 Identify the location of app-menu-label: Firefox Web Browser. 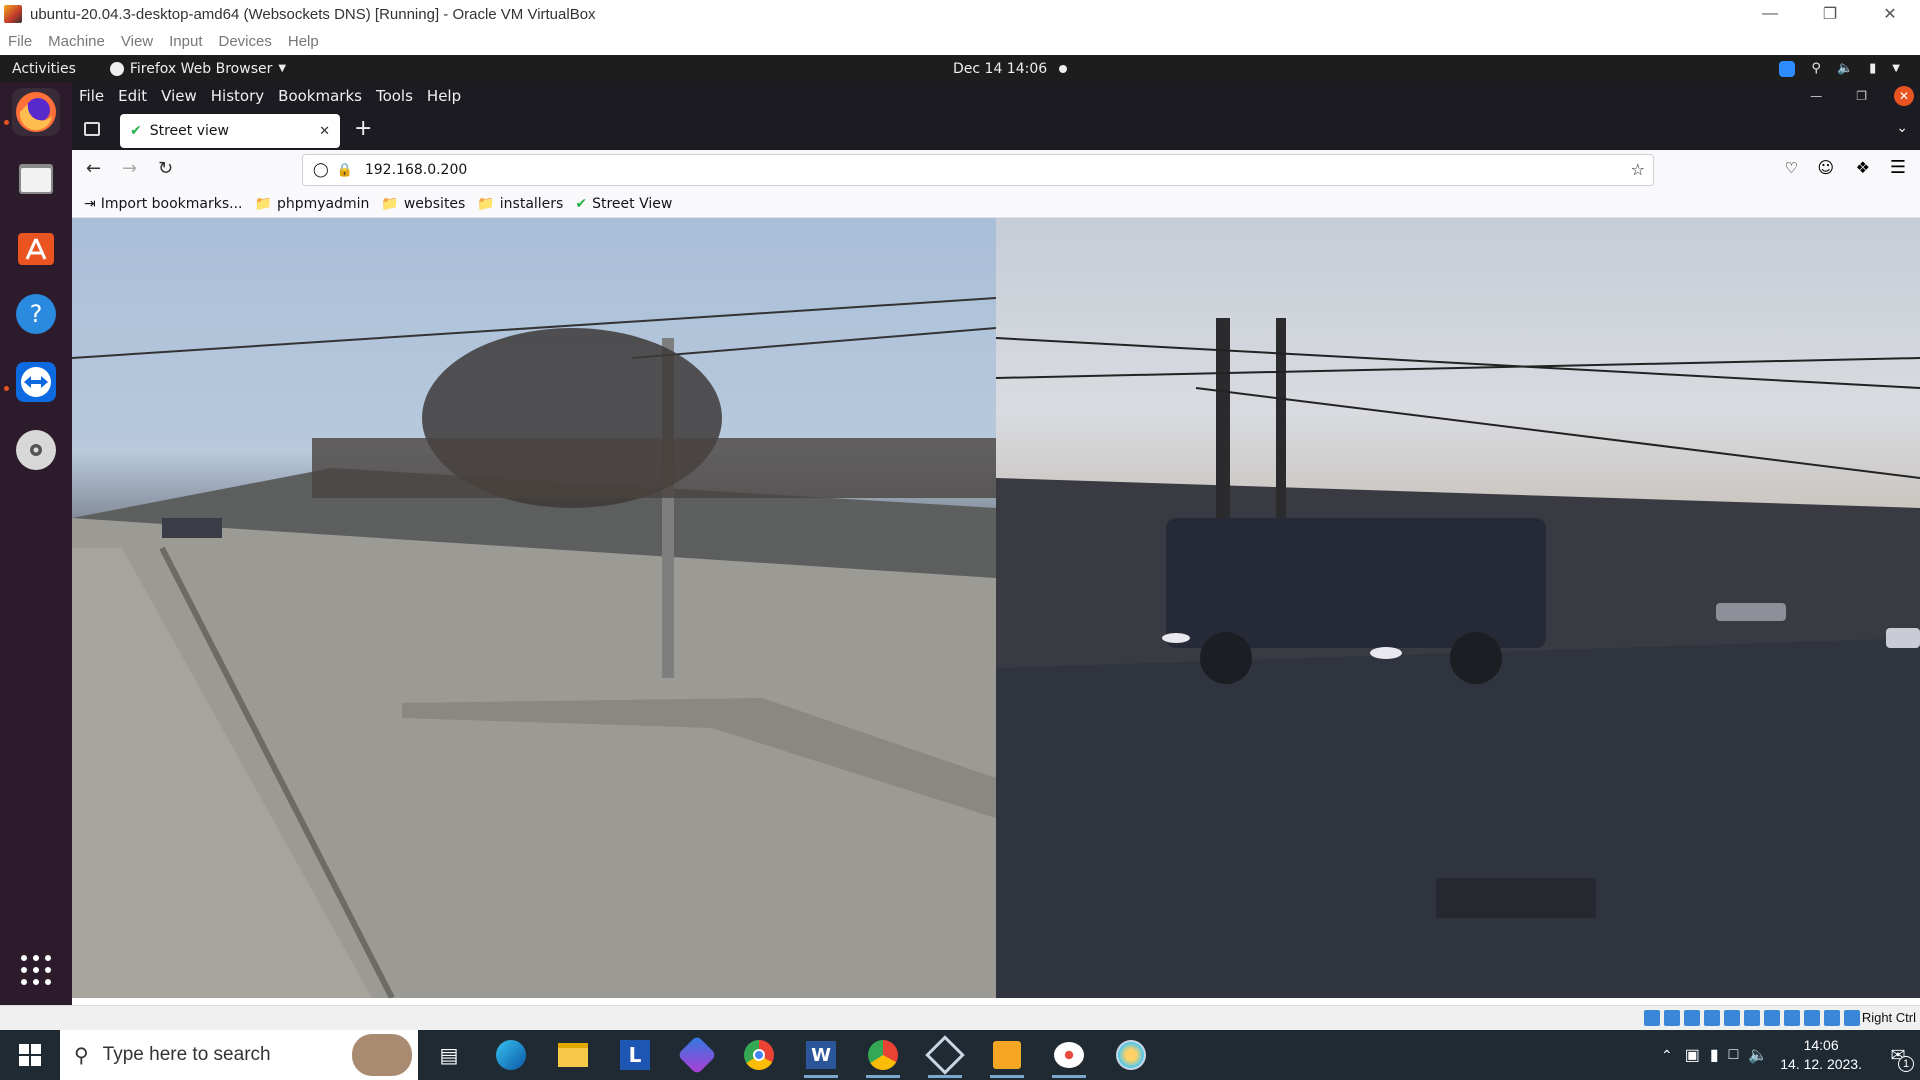
(201, 68).